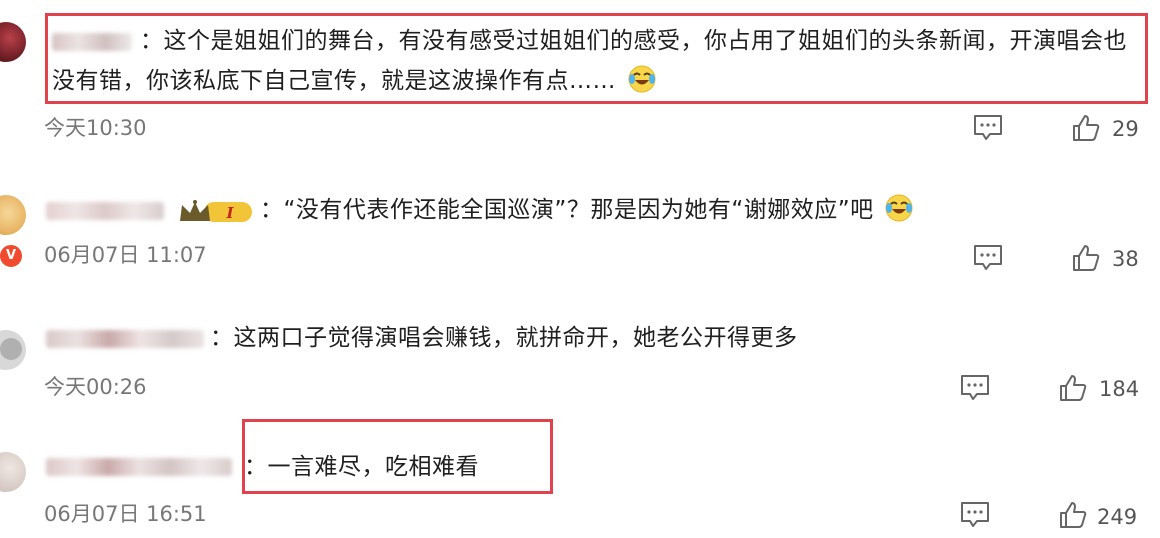 This screenshot has height=538, width=1160. Describe the element at coordinates (1119, 389) in the screenshot. I see `like-count: 184` at that location.